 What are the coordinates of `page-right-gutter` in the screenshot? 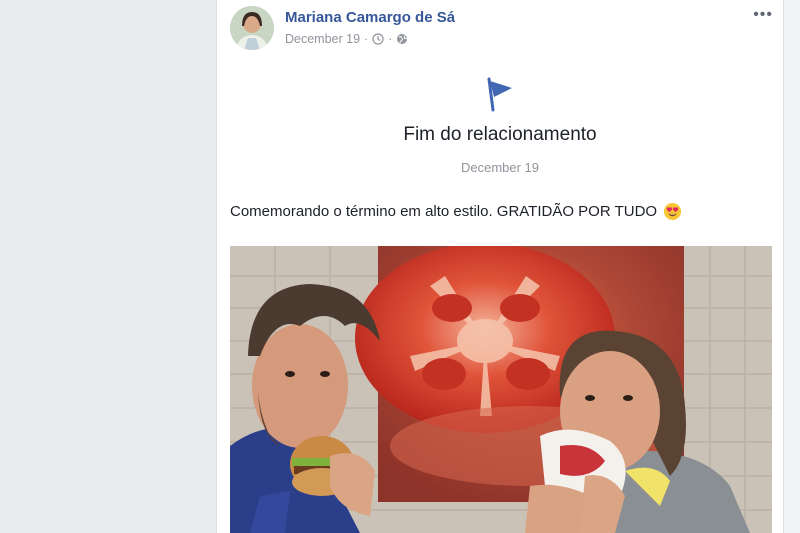 It's located at (791, 266).